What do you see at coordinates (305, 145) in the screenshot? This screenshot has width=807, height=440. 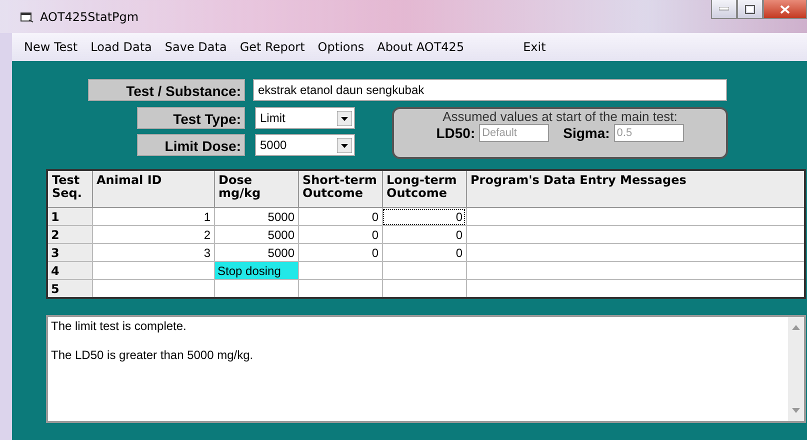 I see `limit-dose-dropdown: 5000` at bounding box center [305, 145].